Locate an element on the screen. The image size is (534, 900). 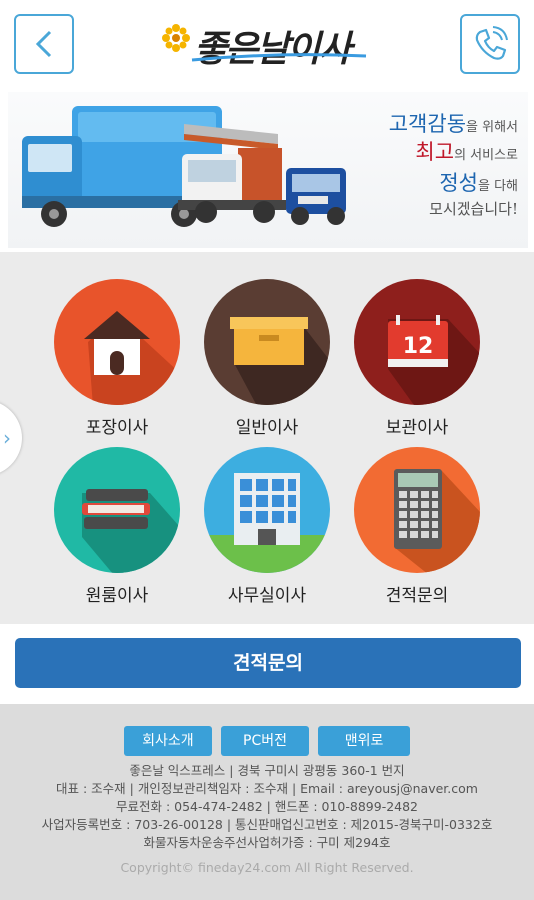
box-icon is located at coordinates (267, 342).